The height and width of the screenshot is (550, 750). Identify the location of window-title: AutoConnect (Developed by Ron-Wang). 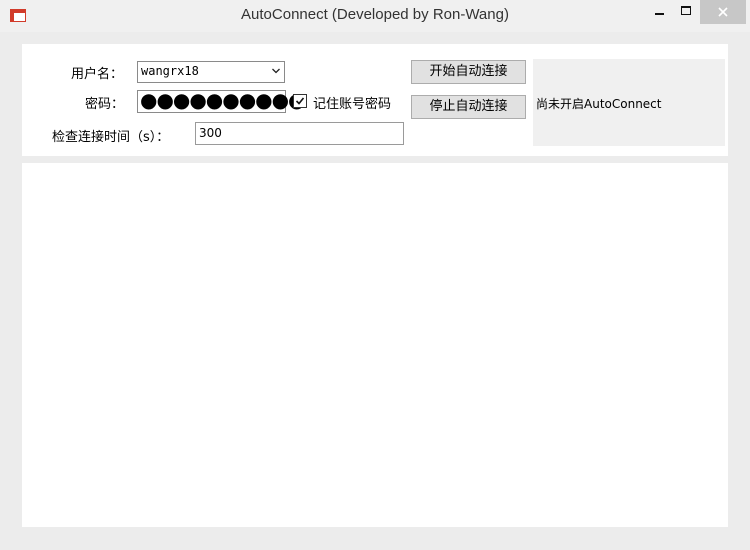
(375, 14).